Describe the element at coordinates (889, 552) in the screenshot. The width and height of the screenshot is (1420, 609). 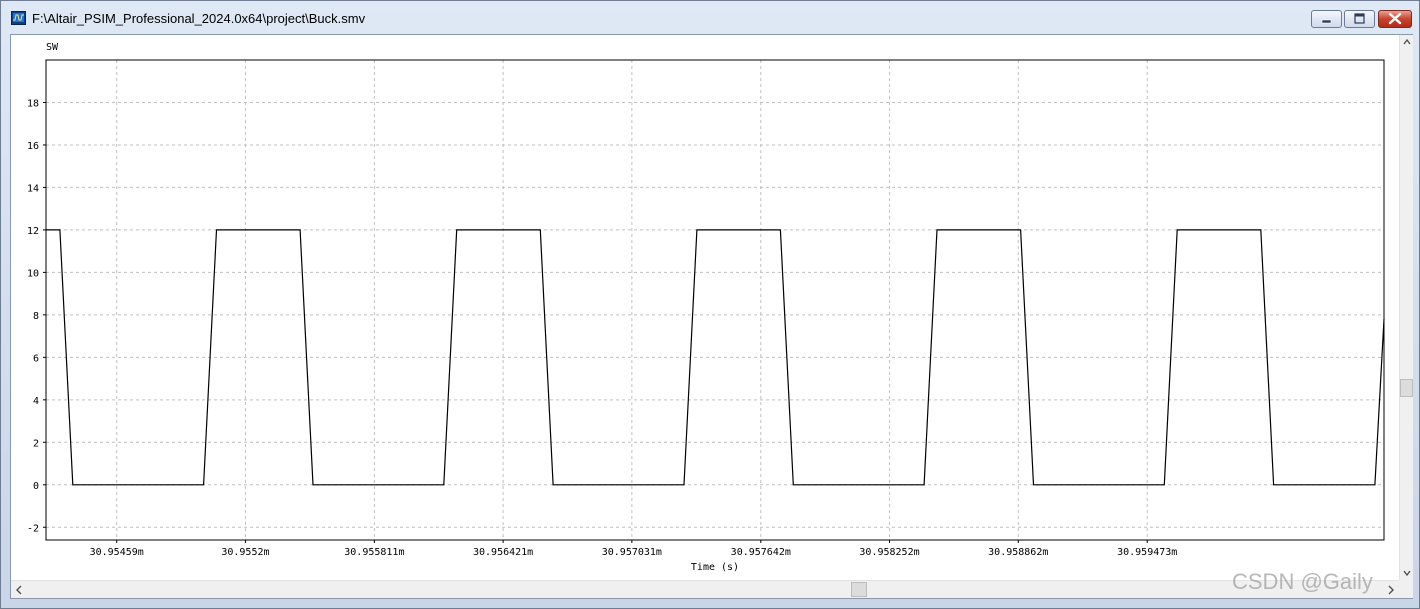
I see `x-tick-label: 30.958252m` at that location.